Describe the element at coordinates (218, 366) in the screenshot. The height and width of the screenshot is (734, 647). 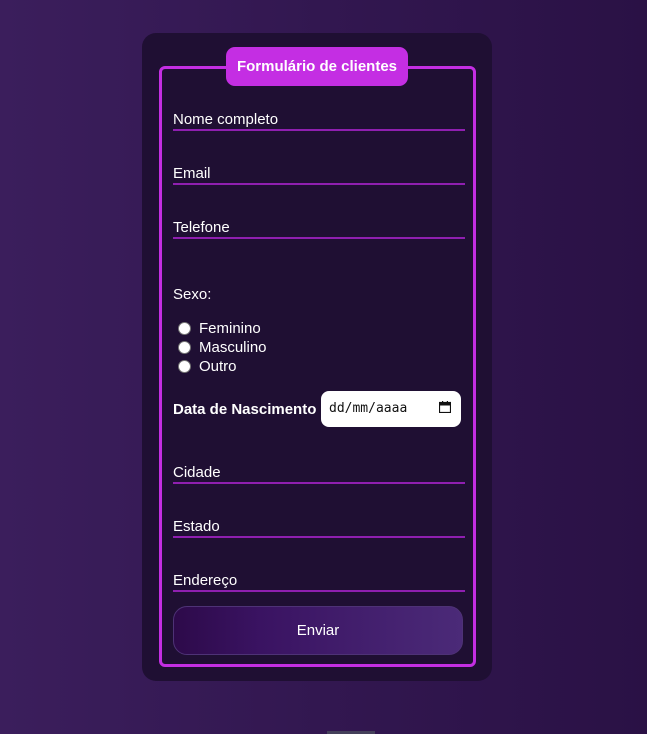
I see `radio-label: Outro` at that location.